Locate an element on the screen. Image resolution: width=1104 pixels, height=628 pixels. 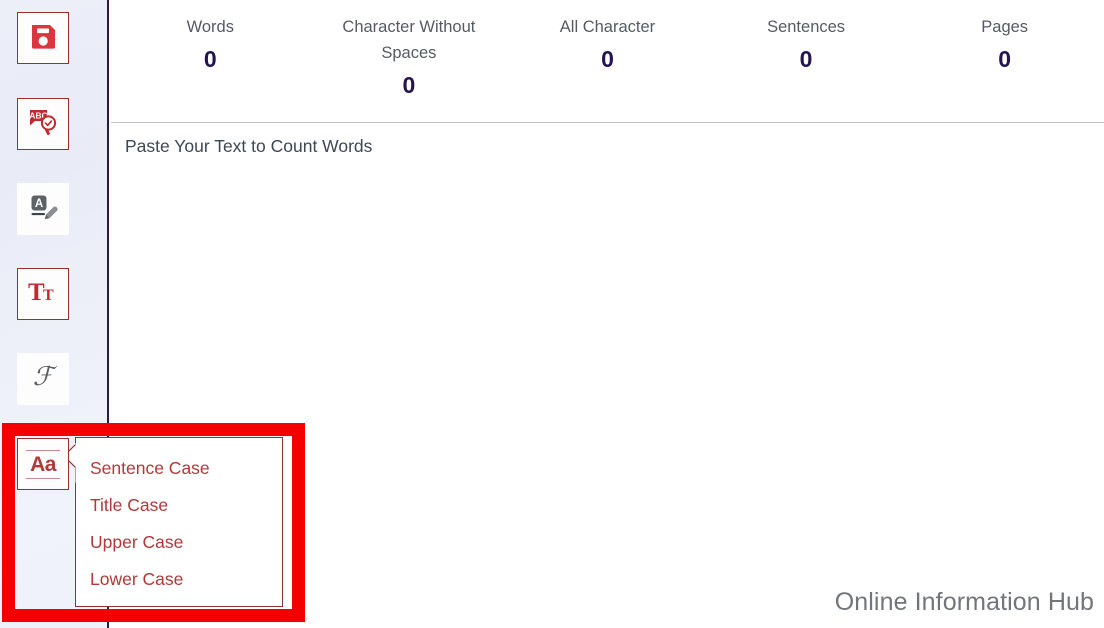
font-style-icon: ℱ is located at coordinates (43, 379).